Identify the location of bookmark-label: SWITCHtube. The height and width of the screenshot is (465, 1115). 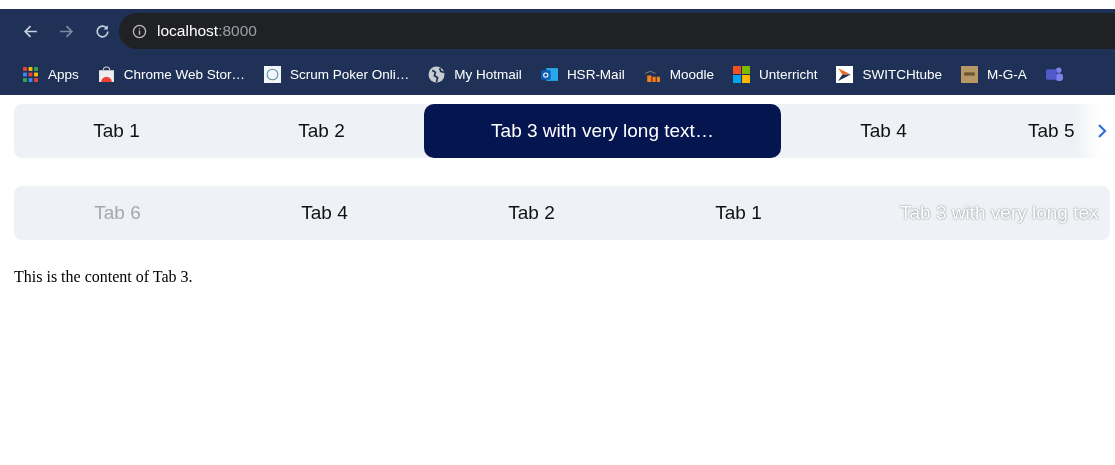
(902, 74).